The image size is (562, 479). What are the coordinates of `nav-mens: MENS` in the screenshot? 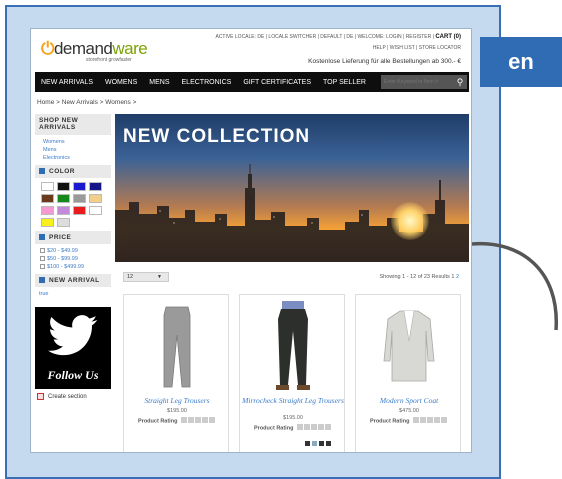 It's located at (159, 82).